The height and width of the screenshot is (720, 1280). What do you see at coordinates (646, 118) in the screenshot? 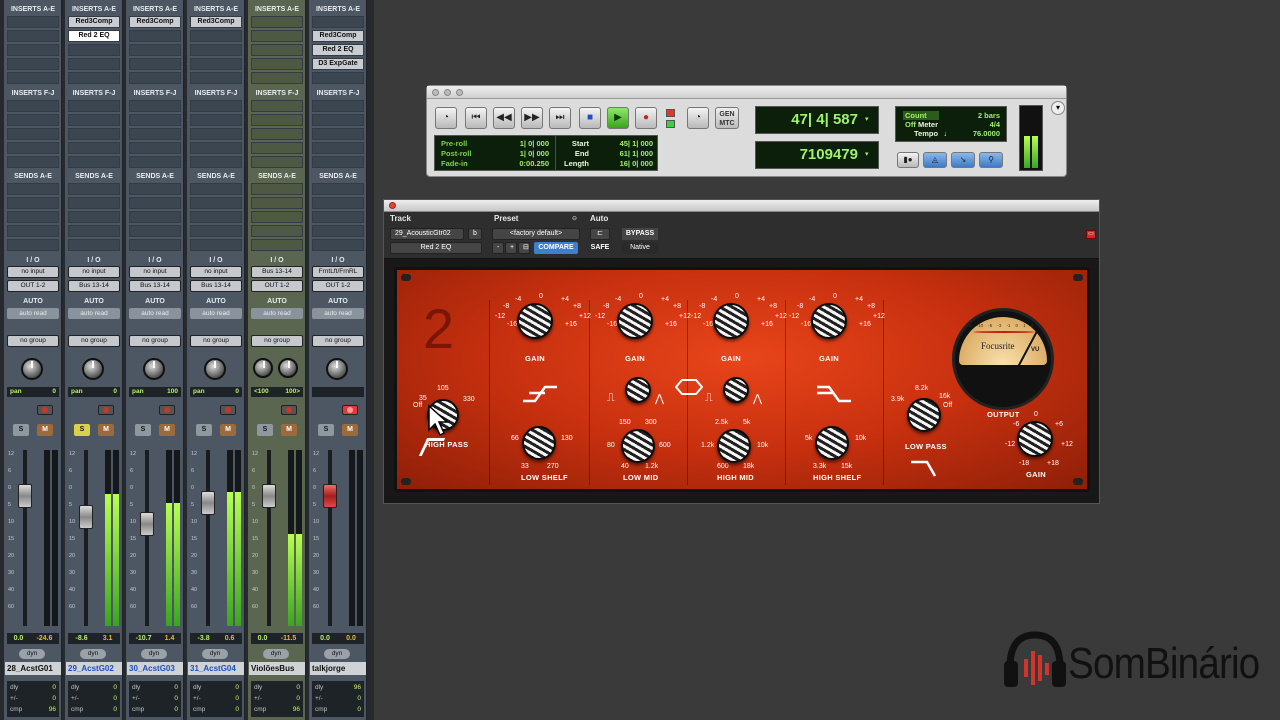
I see `record-button: ●` at bounding box center [646, 118].